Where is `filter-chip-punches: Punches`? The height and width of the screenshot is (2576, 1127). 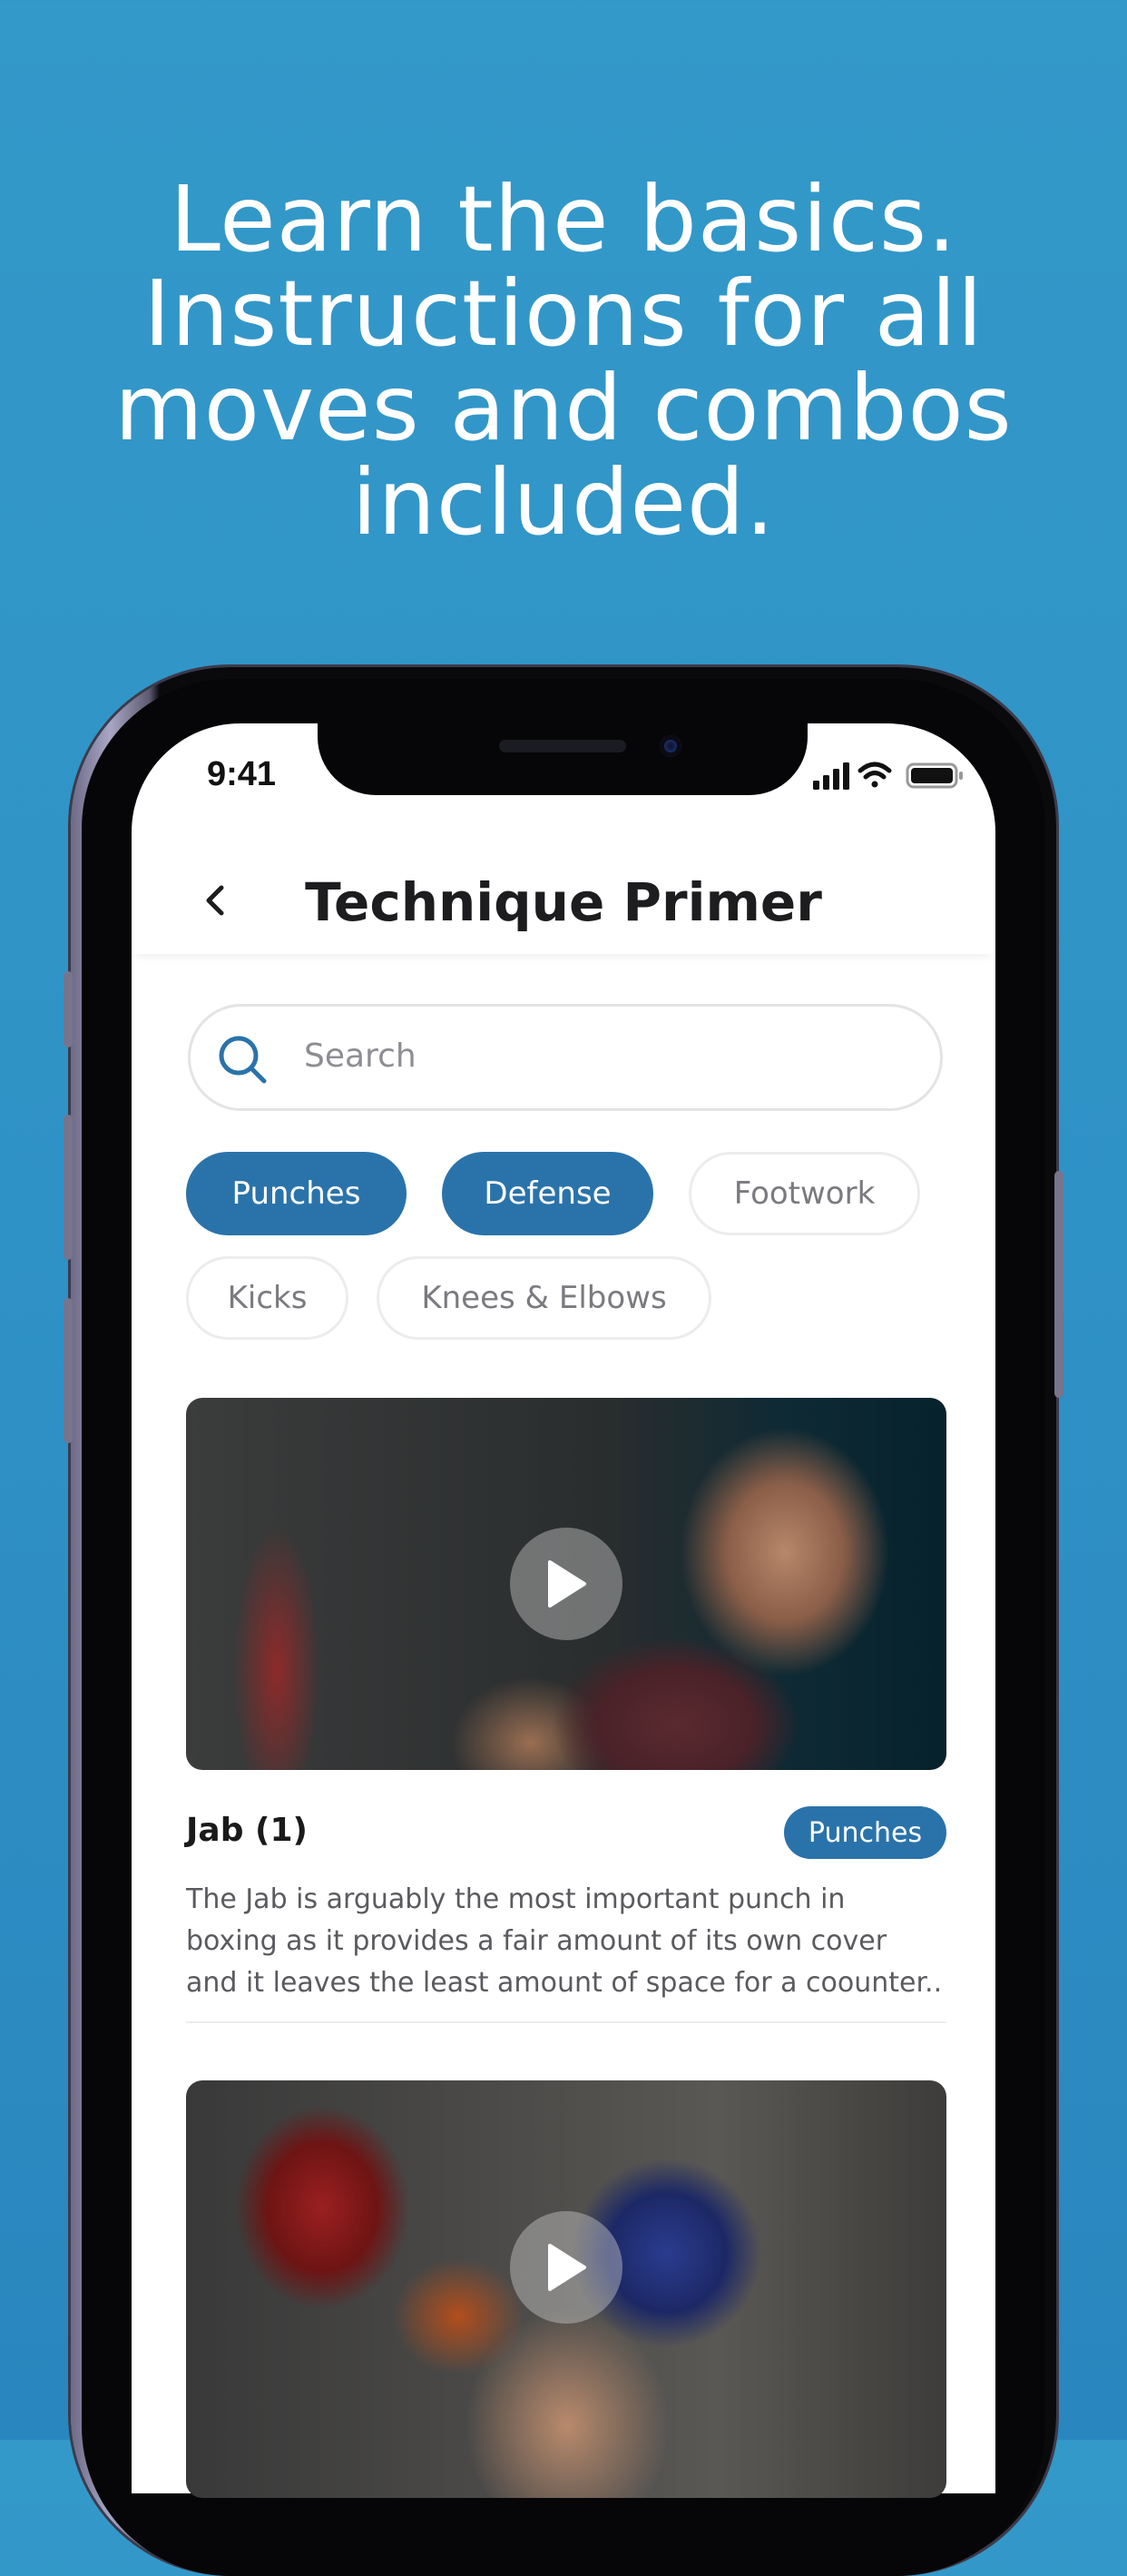 filter-chip-punches: Punches is located at coordinates (296, 1193).